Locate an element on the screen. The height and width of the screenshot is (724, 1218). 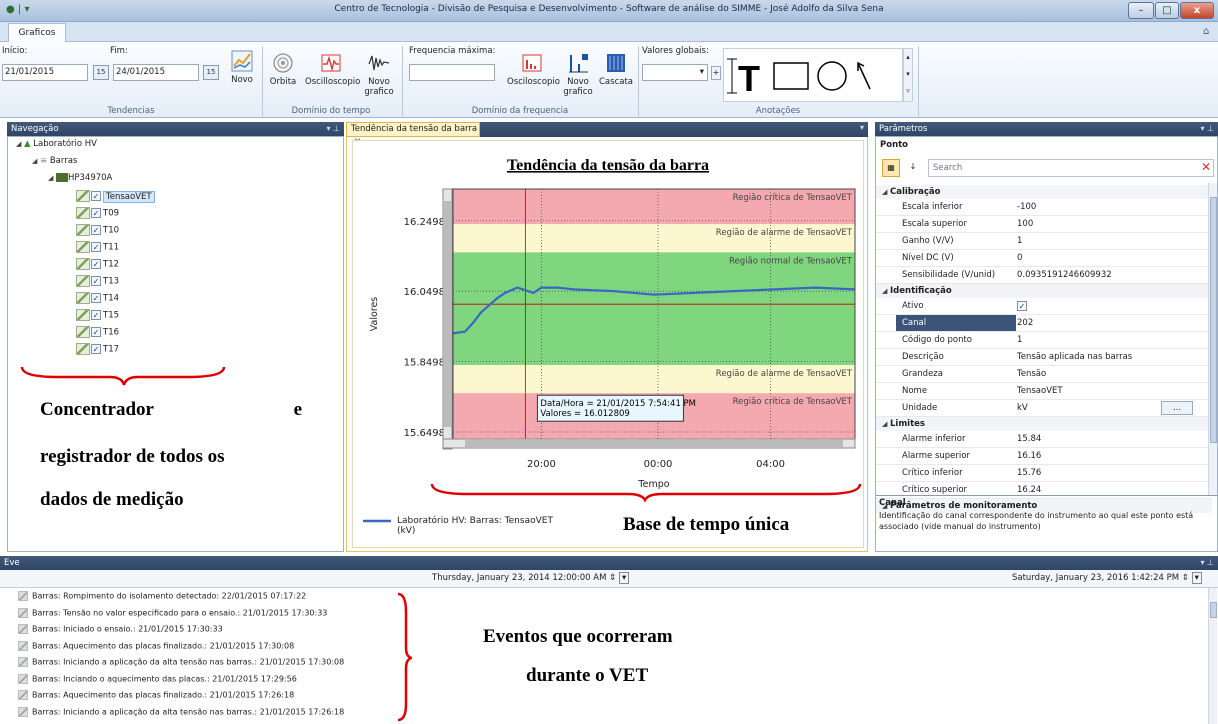
orbita-button: Orbita is located at coordinates (283, 69).